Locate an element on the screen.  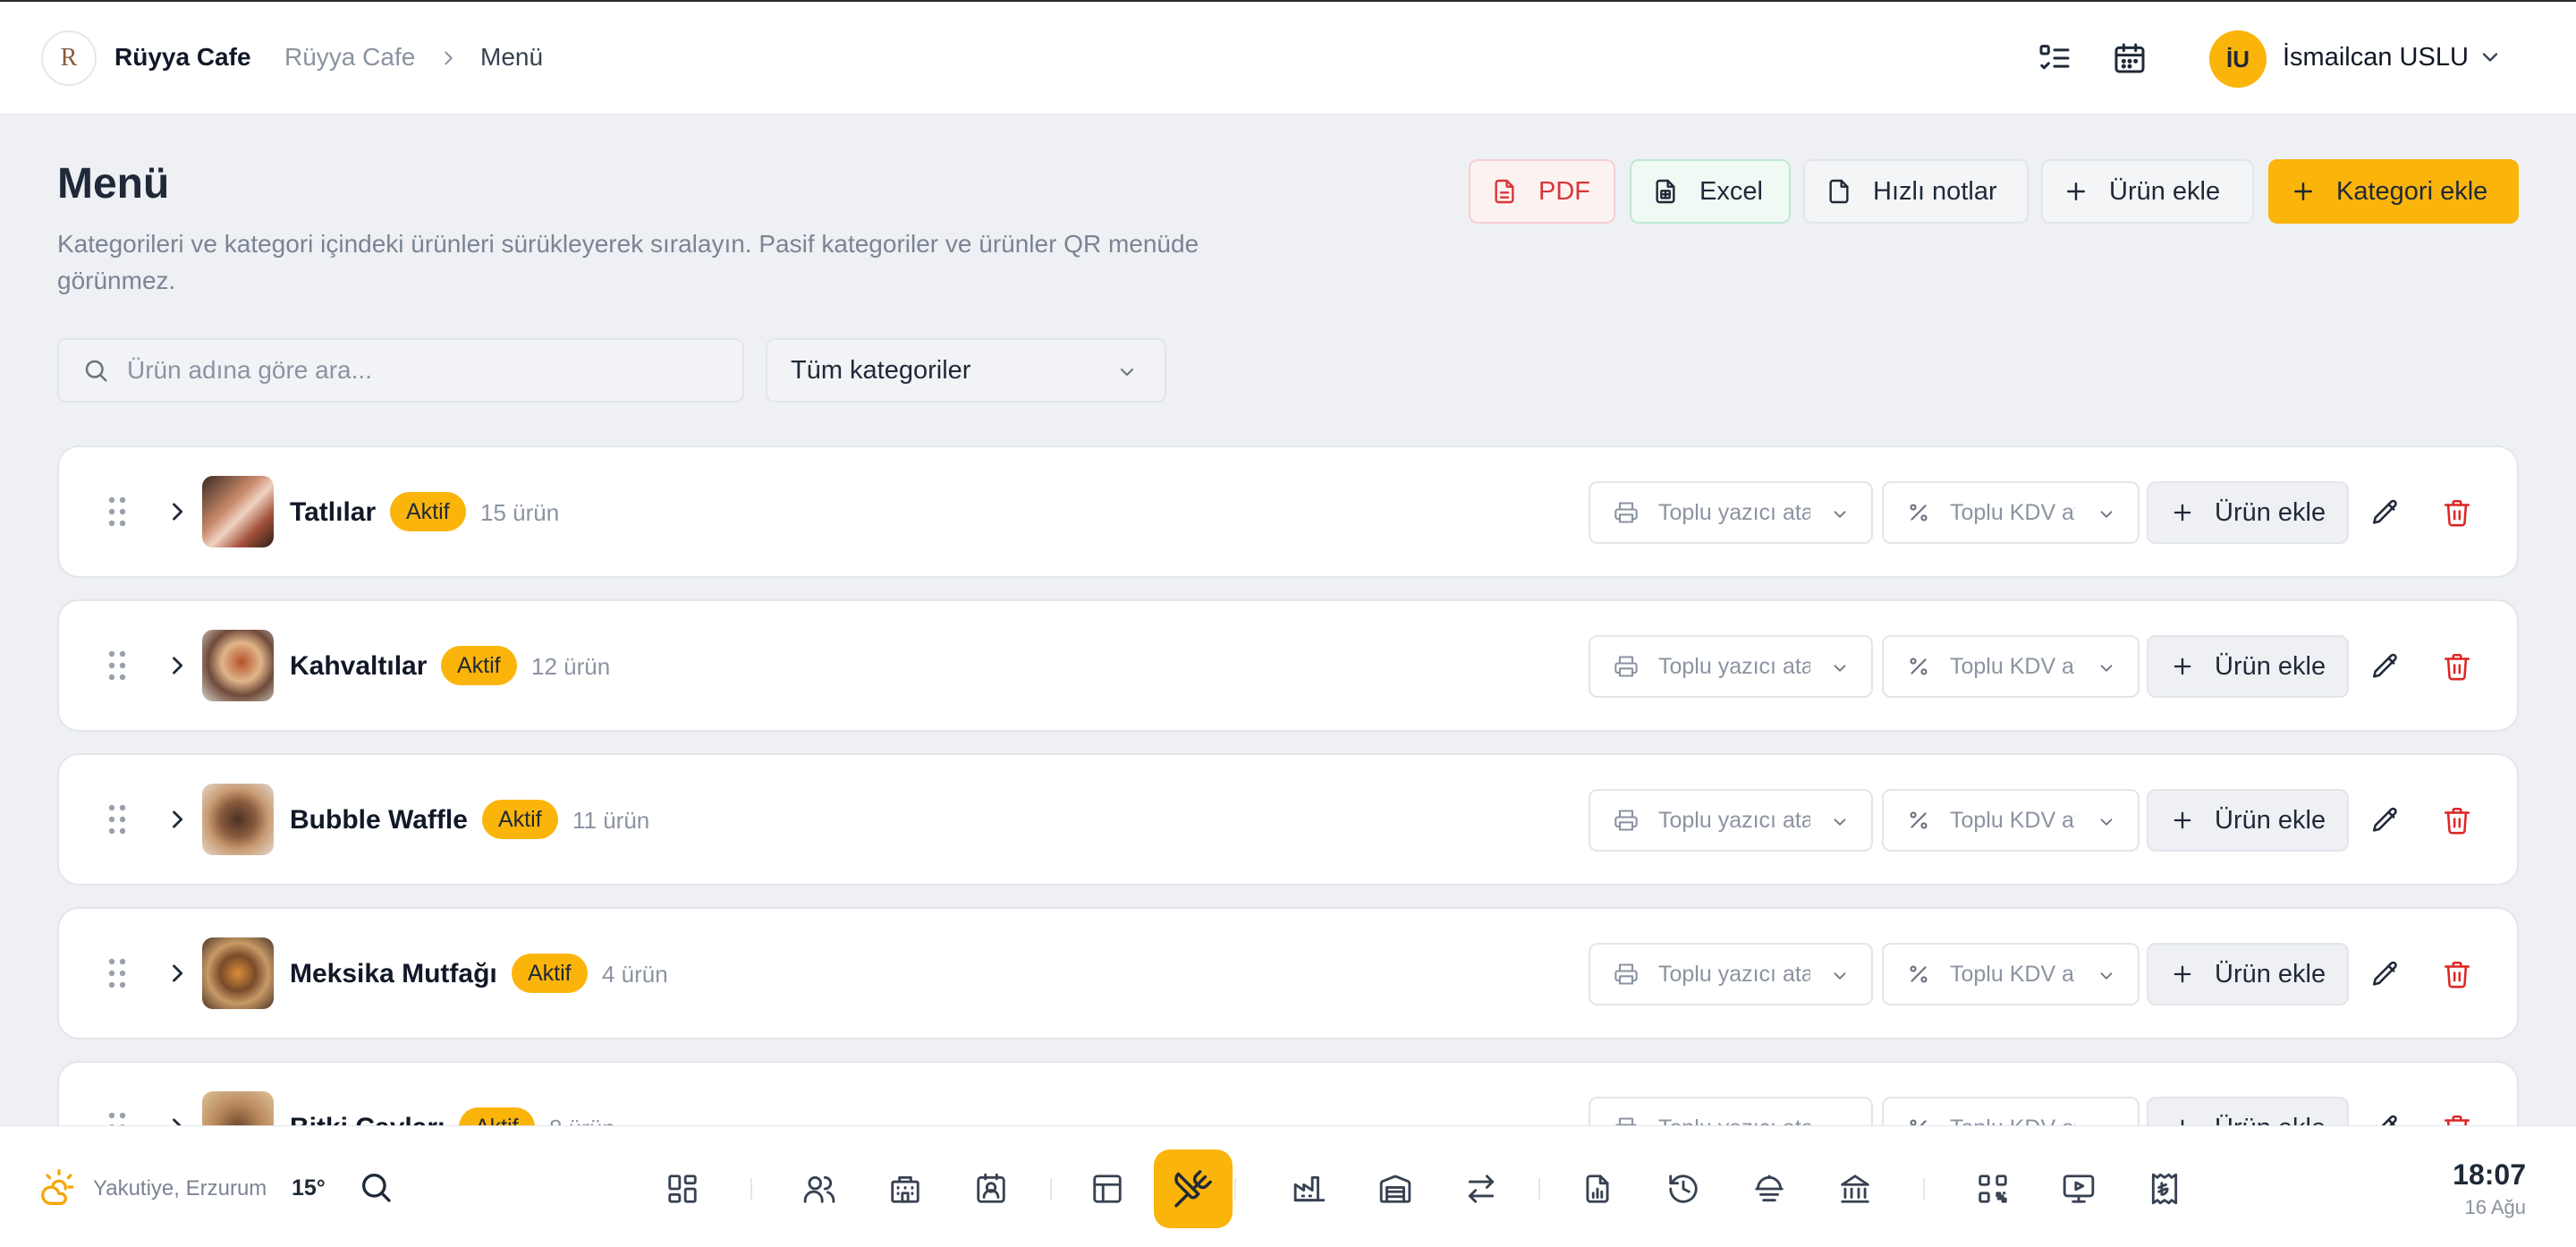
sun-cloud-icon is located at coordinates (59, 1189).